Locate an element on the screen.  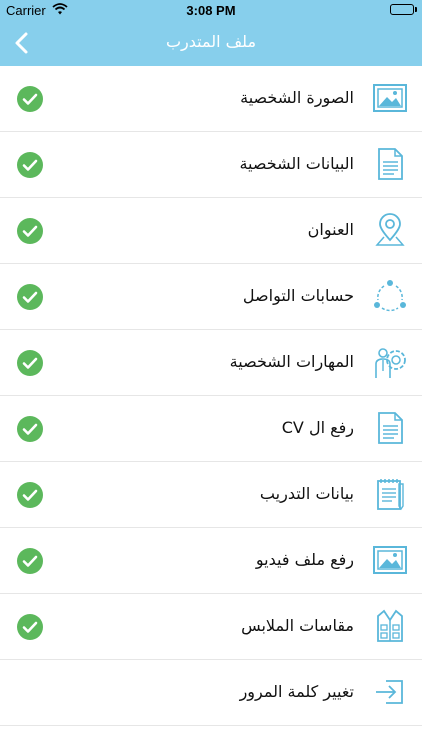
share-network-icon is located at coordinates (390, 296).